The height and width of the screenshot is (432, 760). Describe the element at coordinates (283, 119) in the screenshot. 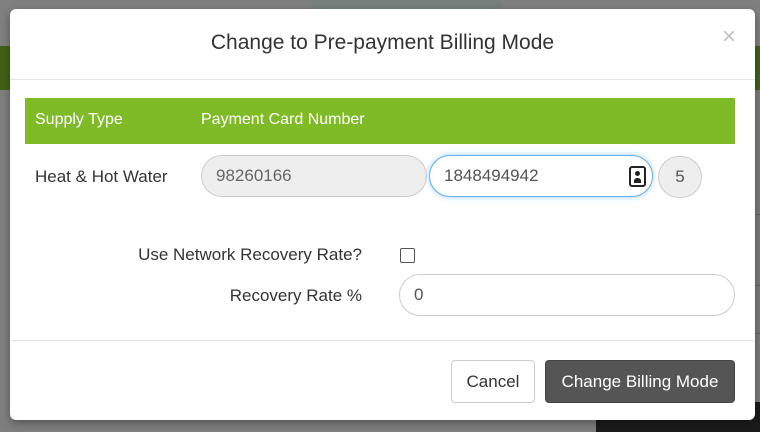

I see `header-payment-card-number: Payment Card Number` at that location.